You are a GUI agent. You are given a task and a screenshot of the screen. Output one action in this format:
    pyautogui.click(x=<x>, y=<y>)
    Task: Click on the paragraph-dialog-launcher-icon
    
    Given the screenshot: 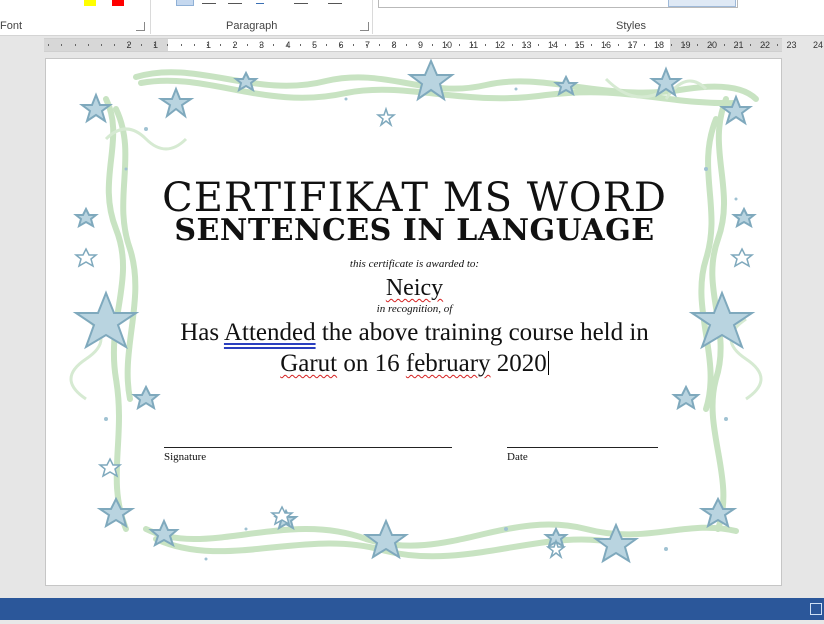 What is the action you would take?
    pyautogui.click(x=364, y=26)
    